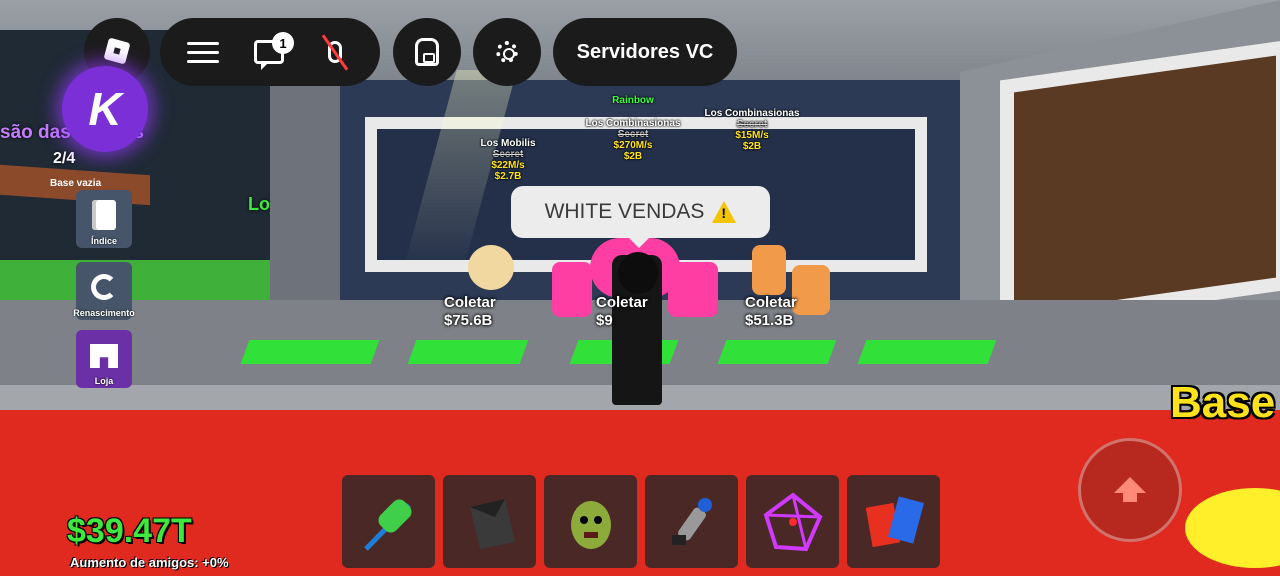 Image resolution: width=1280 pixels, height=576 pixels. I want to click on hamburger-menu-button, so click(203, 52).